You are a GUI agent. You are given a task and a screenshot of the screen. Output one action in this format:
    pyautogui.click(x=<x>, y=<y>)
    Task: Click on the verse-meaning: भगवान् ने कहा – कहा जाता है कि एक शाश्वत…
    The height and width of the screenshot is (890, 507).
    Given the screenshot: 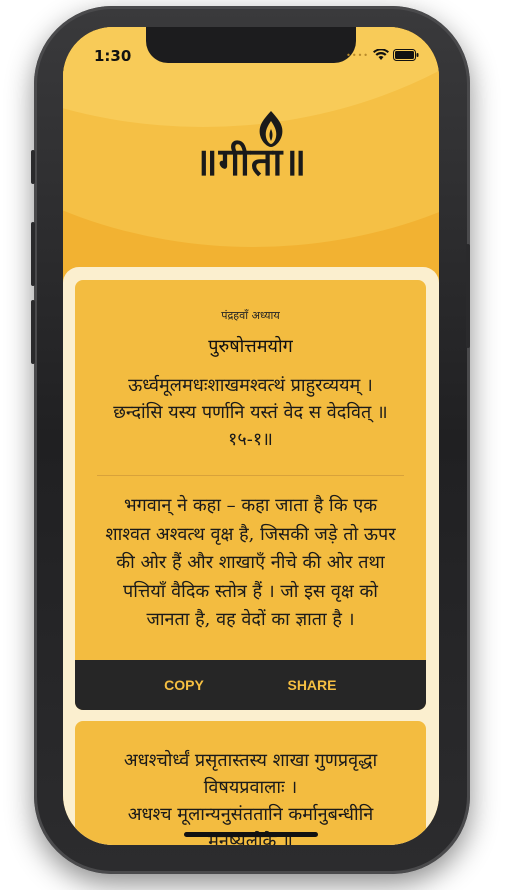 What is the action you would take?
    pyautogui.click(x=250, y=563)
    